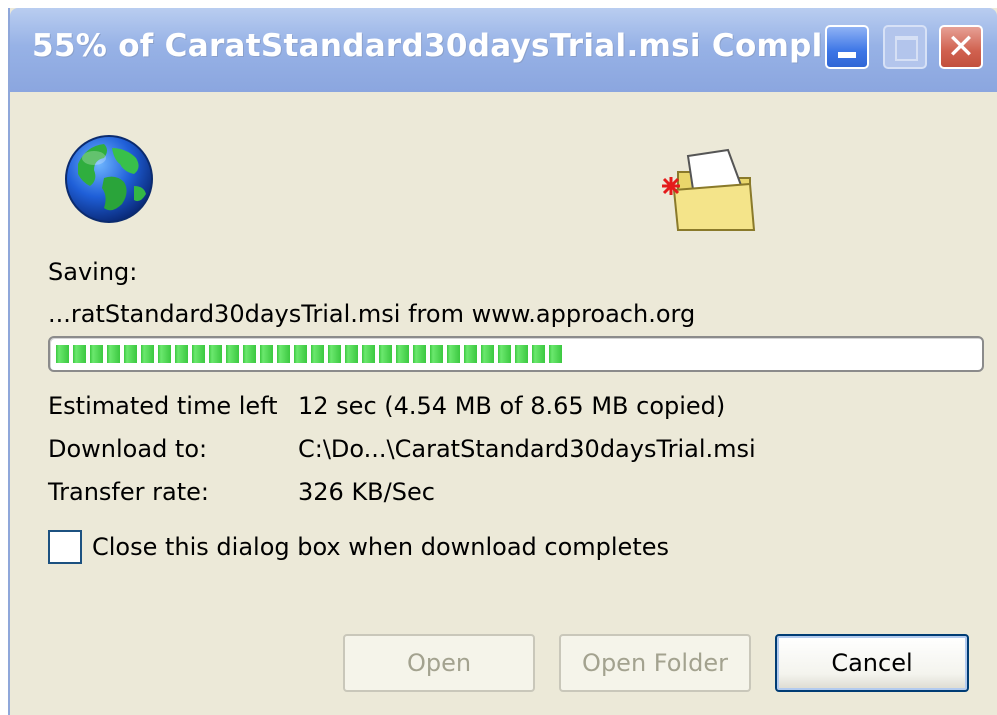 The image size is (997, 715). What do you see at coordinates (65, 547) in the screenshot?
I see `close-on-complete-checkbox` at bounding box center [65, 547].